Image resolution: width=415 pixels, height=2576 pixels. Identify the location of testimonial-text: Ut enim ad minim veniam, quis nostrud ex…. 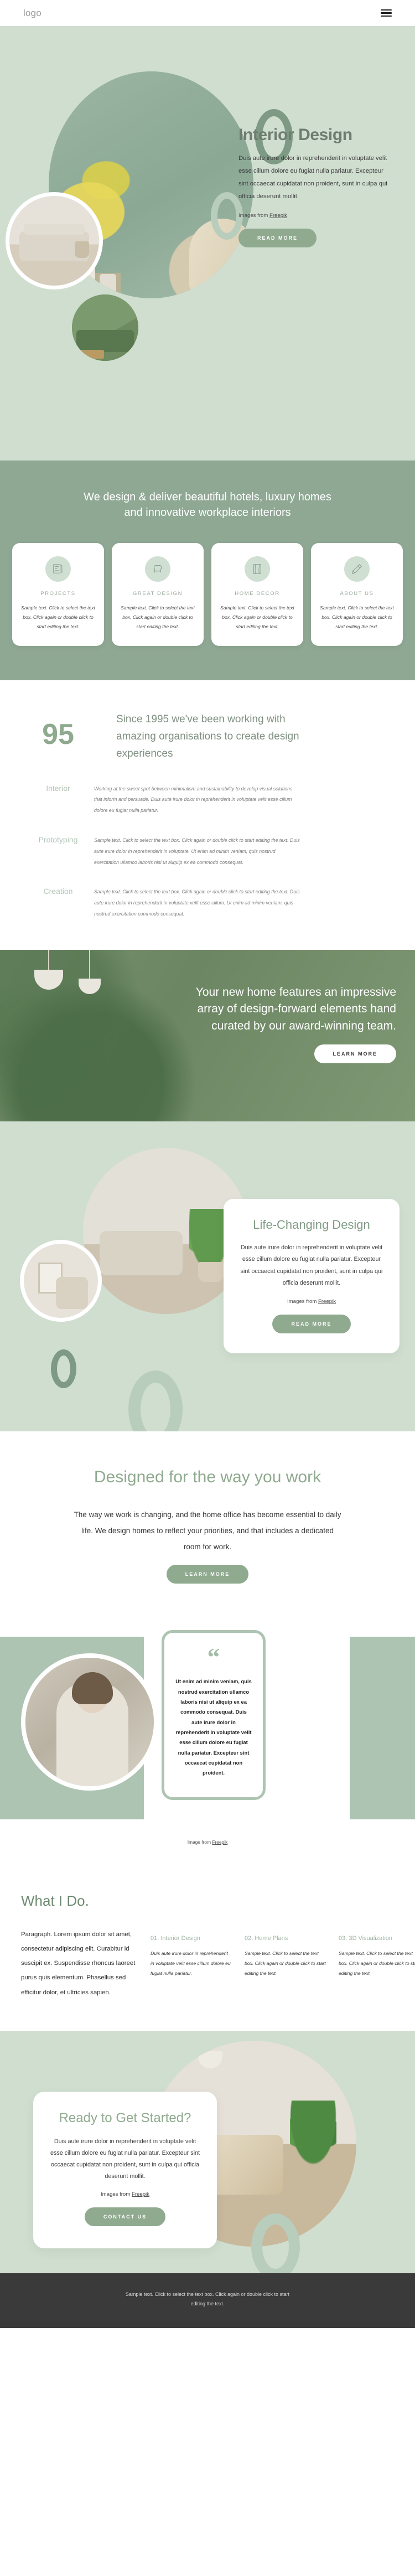
(213, 1727).